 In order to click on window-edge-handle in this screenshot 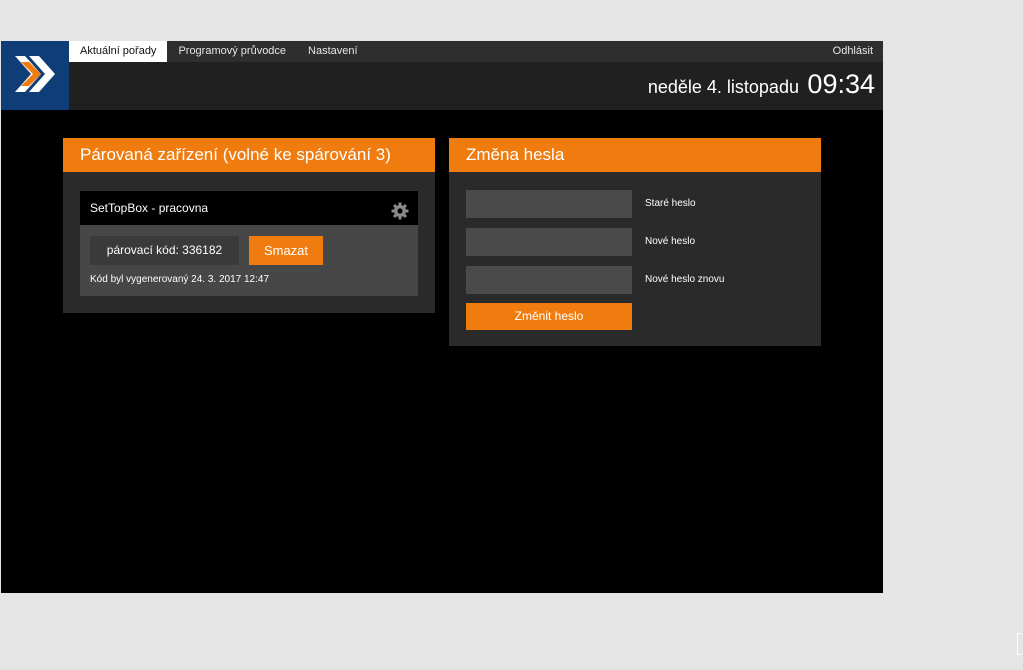, I will do `click(1019, 644)`.